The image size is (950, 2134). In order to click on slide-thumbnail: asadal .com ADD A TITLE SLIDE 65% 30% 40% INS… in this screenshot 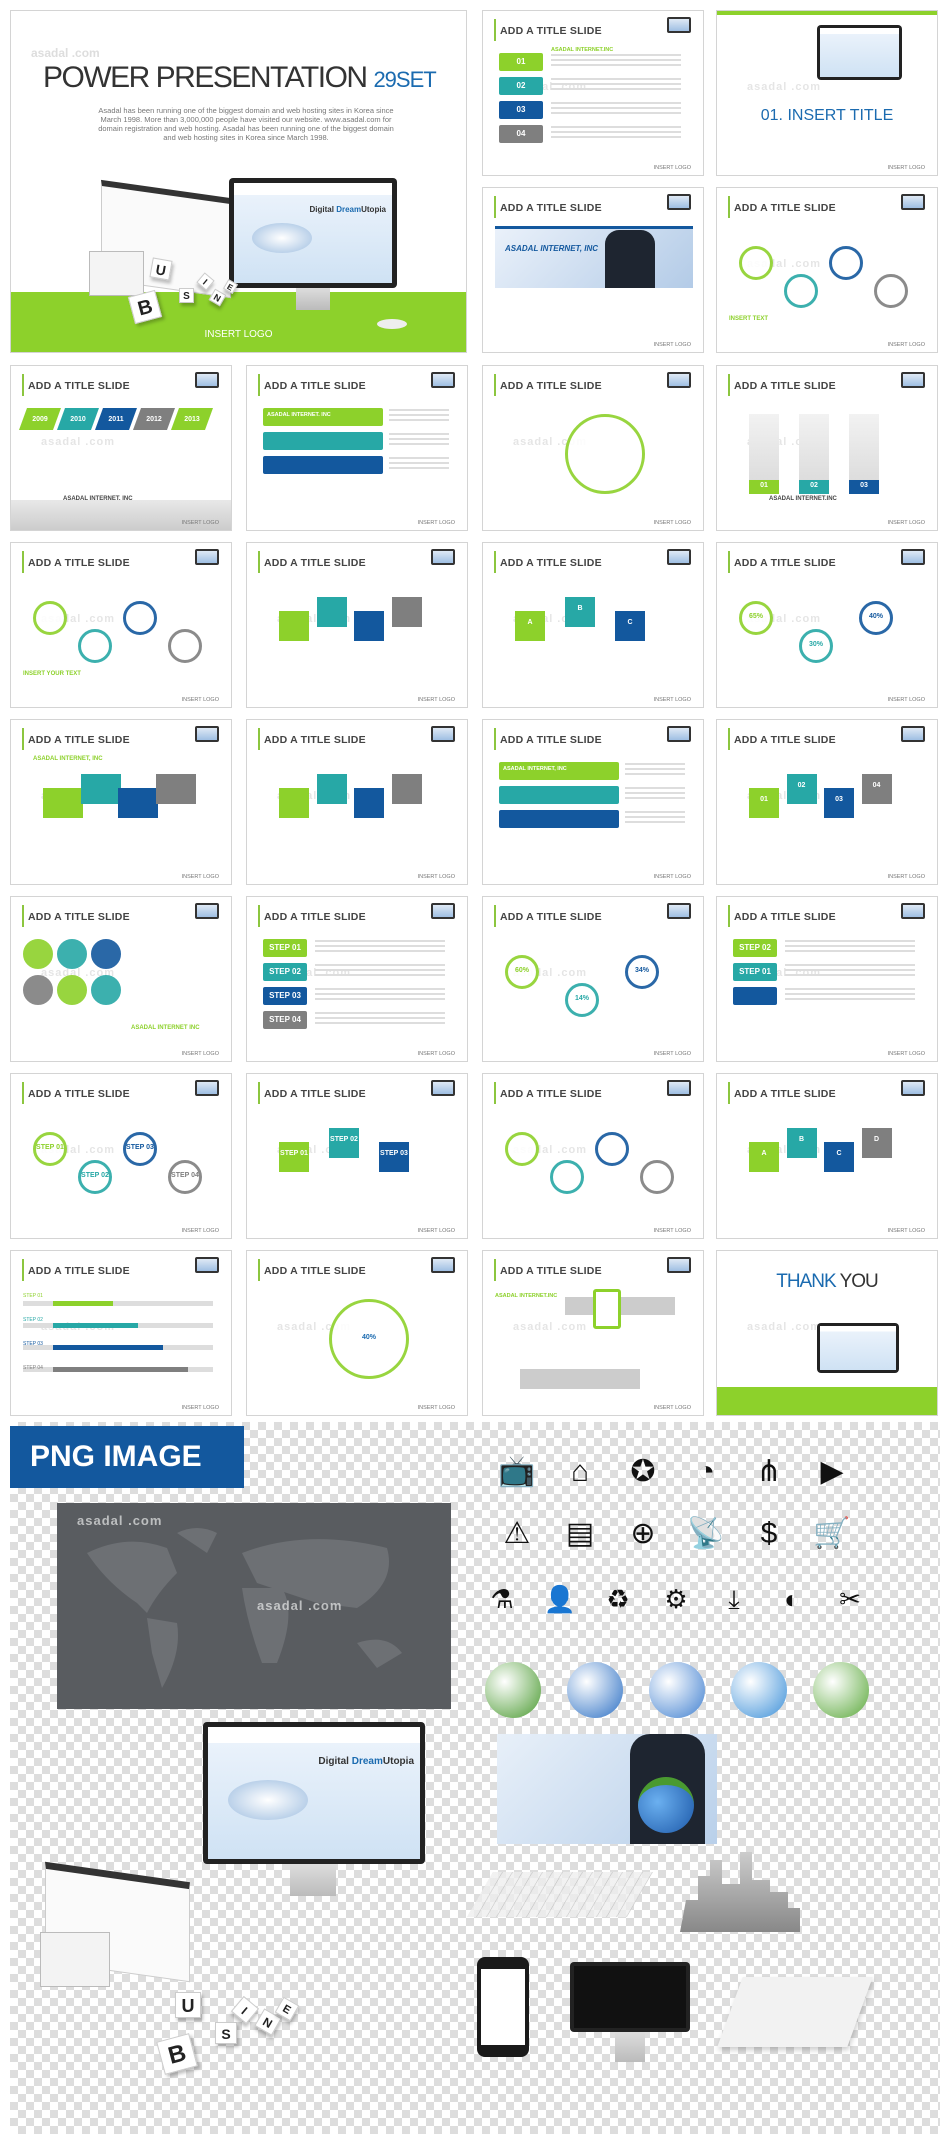, I will do `click(827, 625)`.